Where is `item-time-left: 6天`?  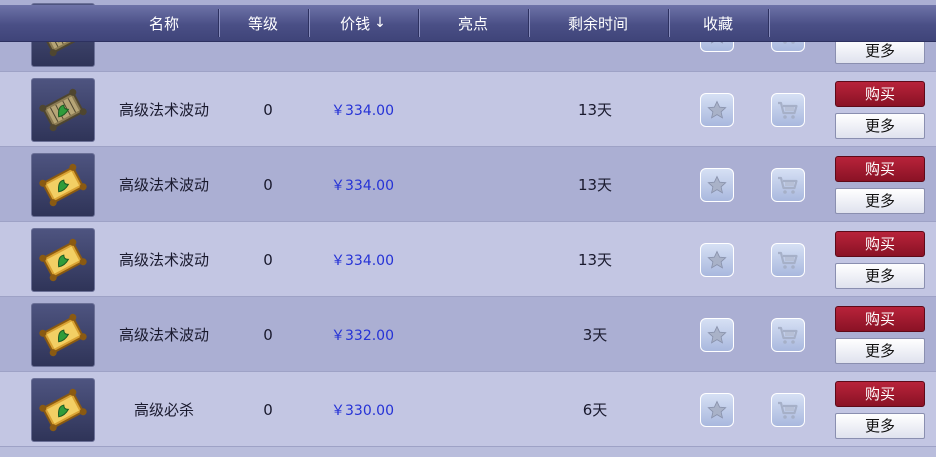
item-time-left: 6天 is located at coordinates (595, 410).